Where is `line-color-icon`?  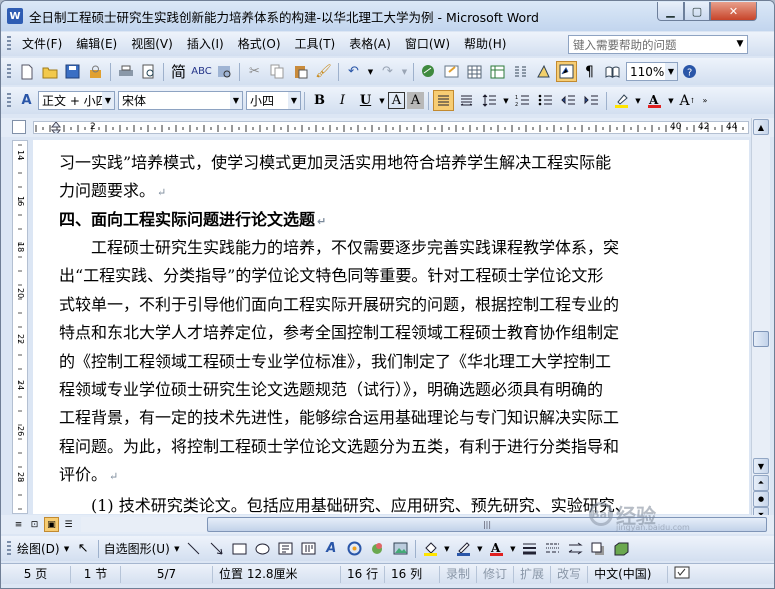 line-color-icon is located at coordinates (463, 548).